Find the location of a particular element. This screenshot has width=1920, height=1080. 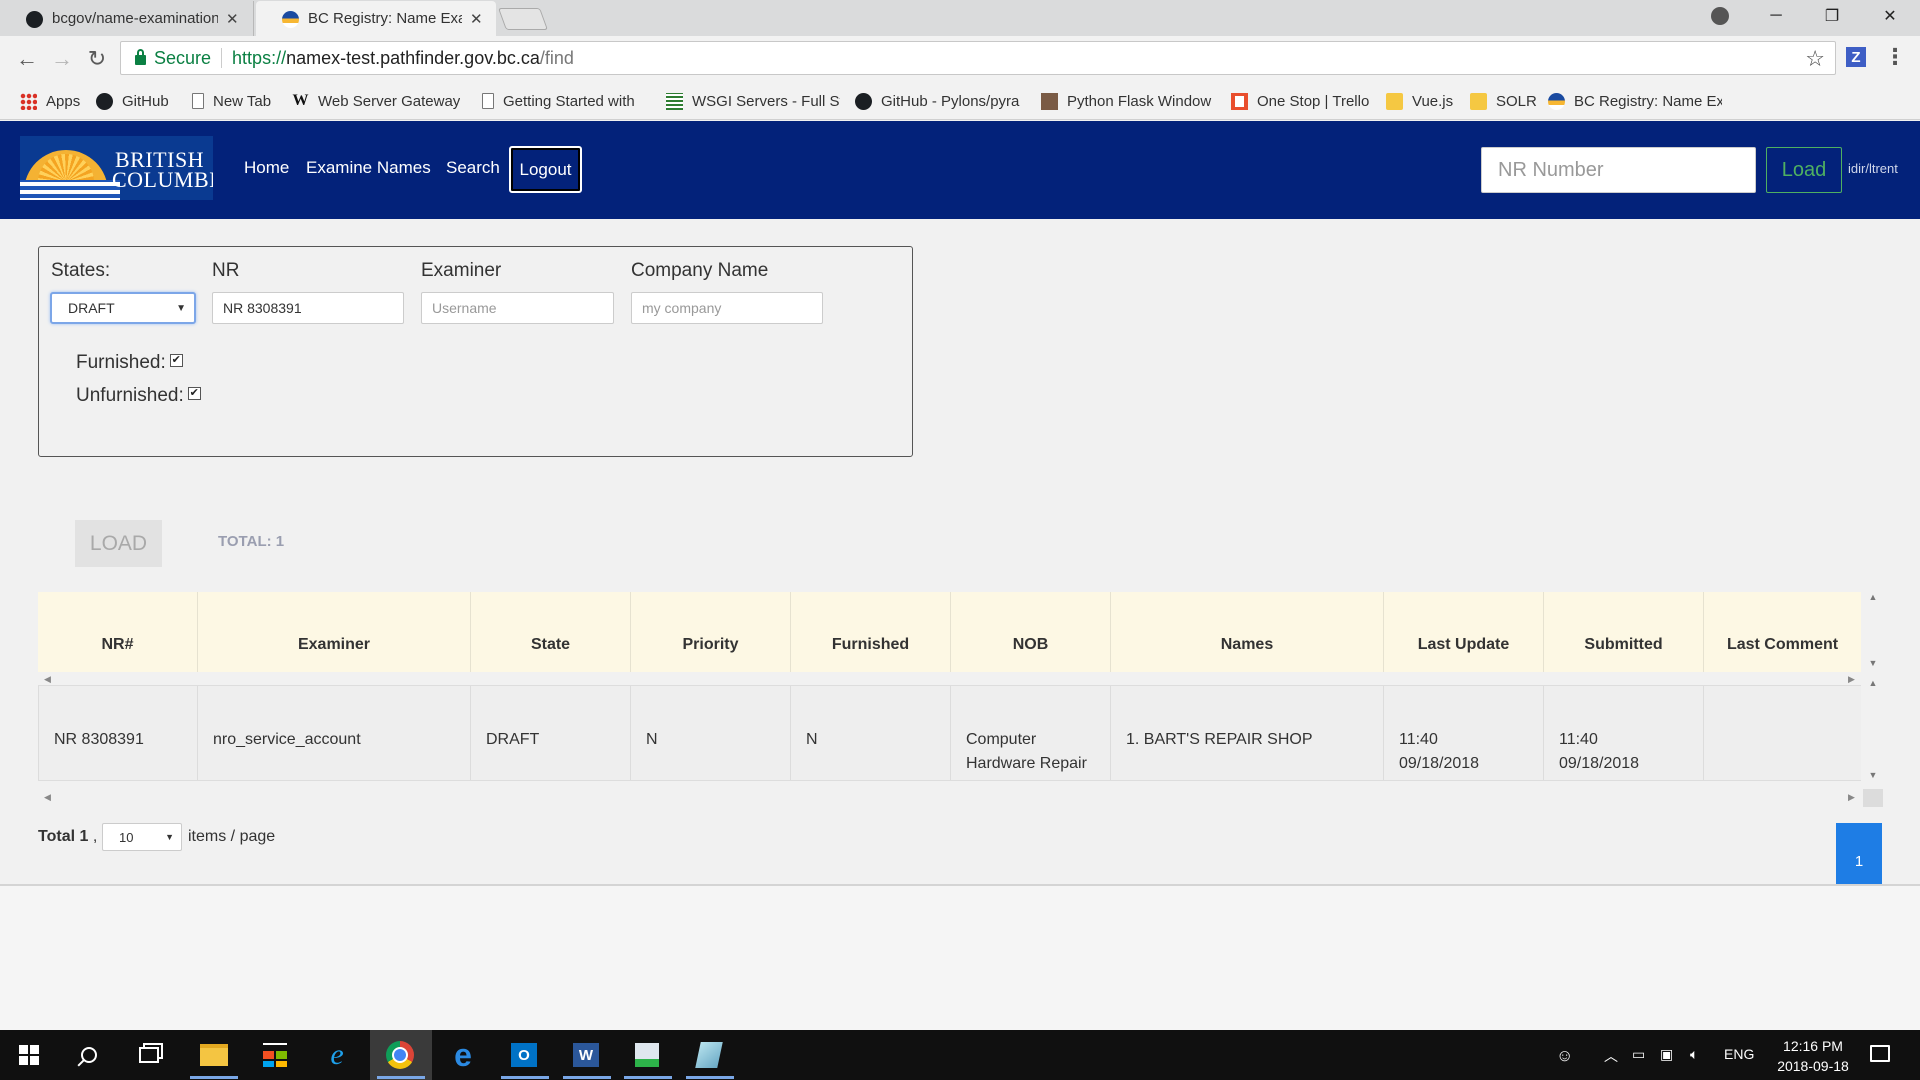

bookmark-label: SOLR is located at coordinates (1516, 101).